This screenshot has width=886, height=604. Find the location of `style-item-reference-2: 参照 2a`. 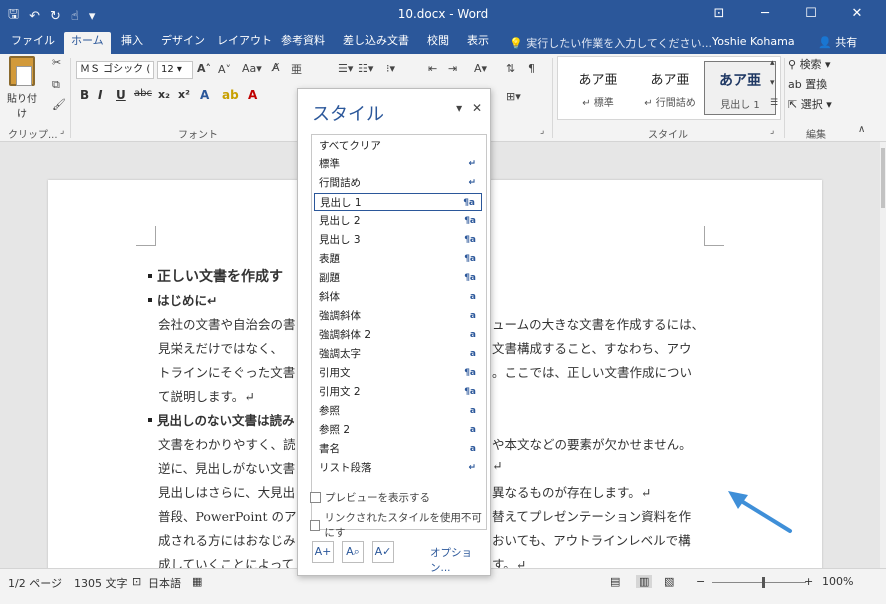

style-item-reference-2: 参照 2a is located at coordinates (398, 430).